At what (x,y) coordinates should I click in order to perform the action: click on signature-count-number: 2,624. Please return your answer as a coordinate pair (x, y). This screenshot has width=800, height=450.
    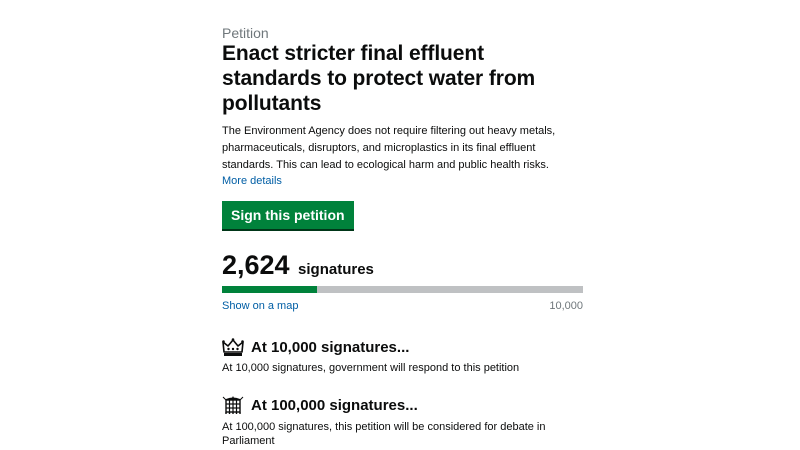
    Looking at the image, I should click on (256, 265).